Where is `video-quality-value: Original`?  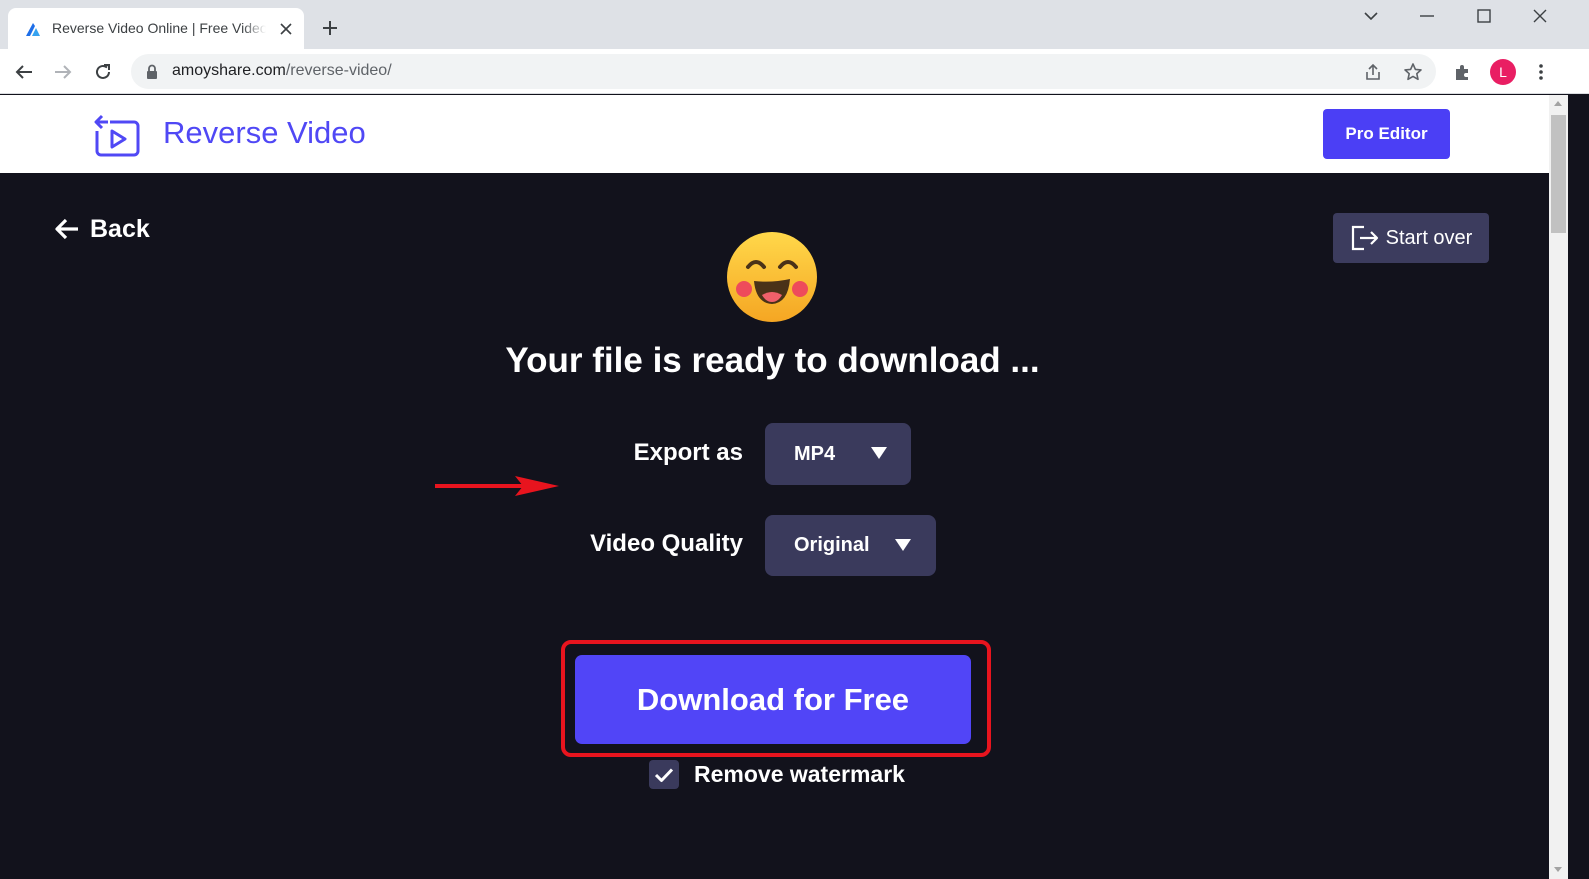
video-quality-value: Original is located at coordinates (832, 545).